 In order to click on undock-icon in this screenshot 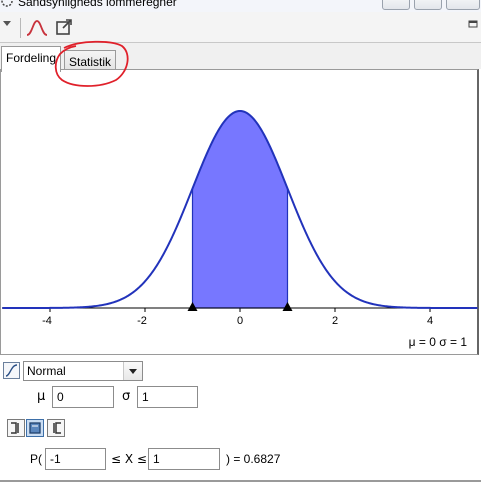, I will do `click(473, 24)`.